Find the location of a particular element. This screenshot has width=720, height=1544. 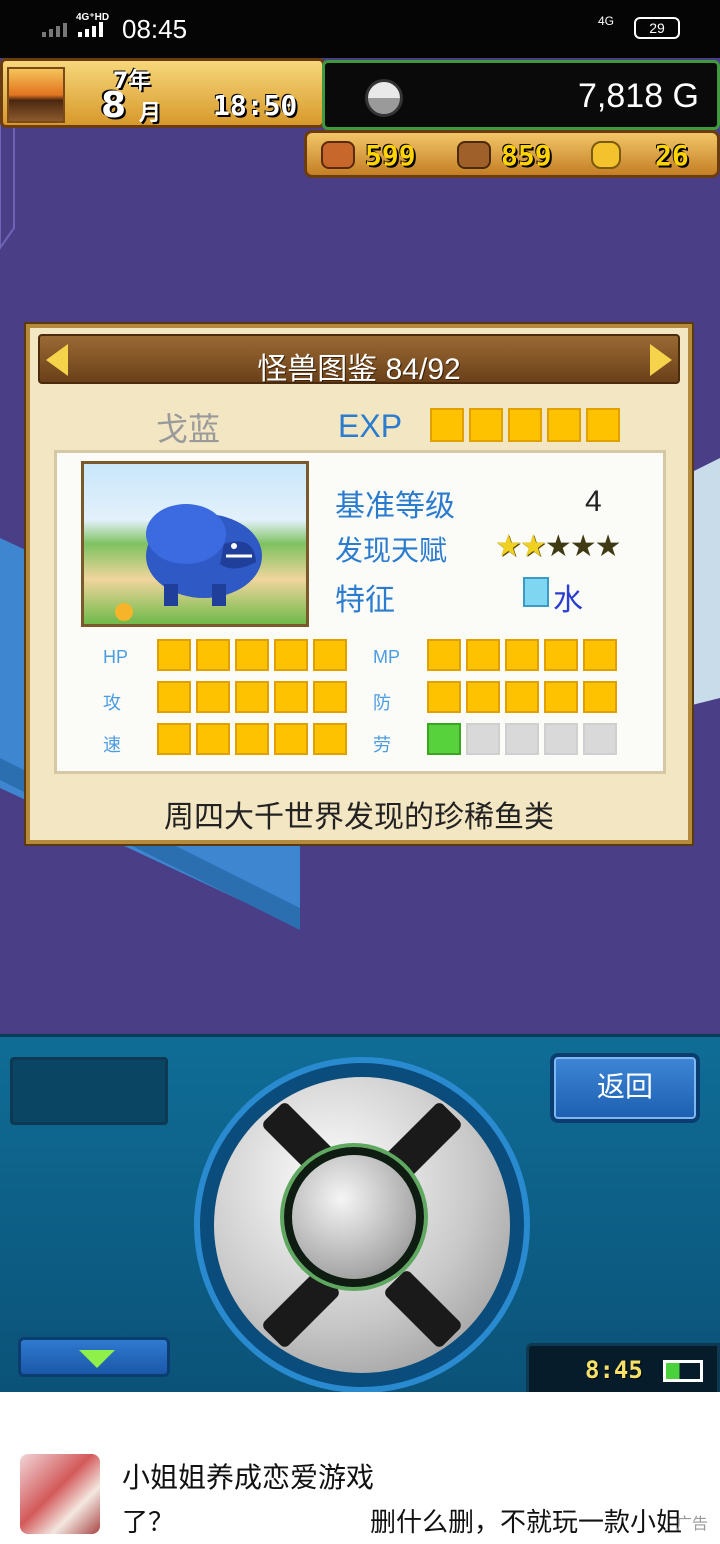

base-level-value: 4 is located at coordinates (593, 501).